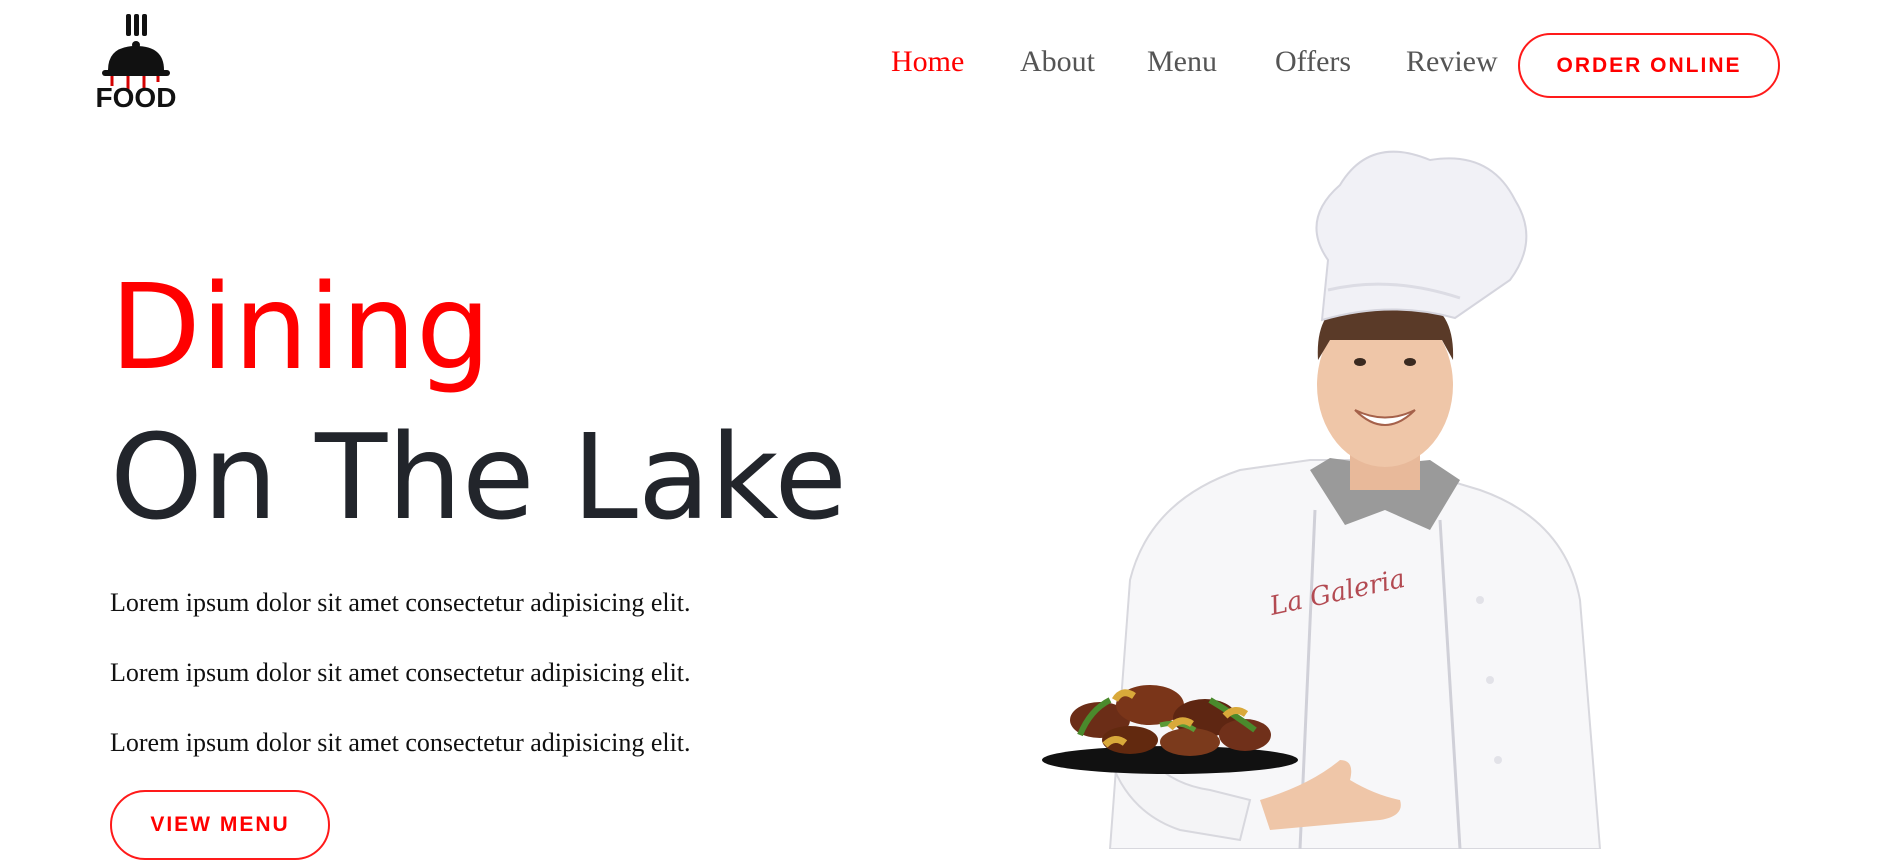 The width and height of the screenshot is (1894, 860). Describe the element at coordinates (1313, 62) in the screenshot. I see `nav-offers: Offers` at that location.